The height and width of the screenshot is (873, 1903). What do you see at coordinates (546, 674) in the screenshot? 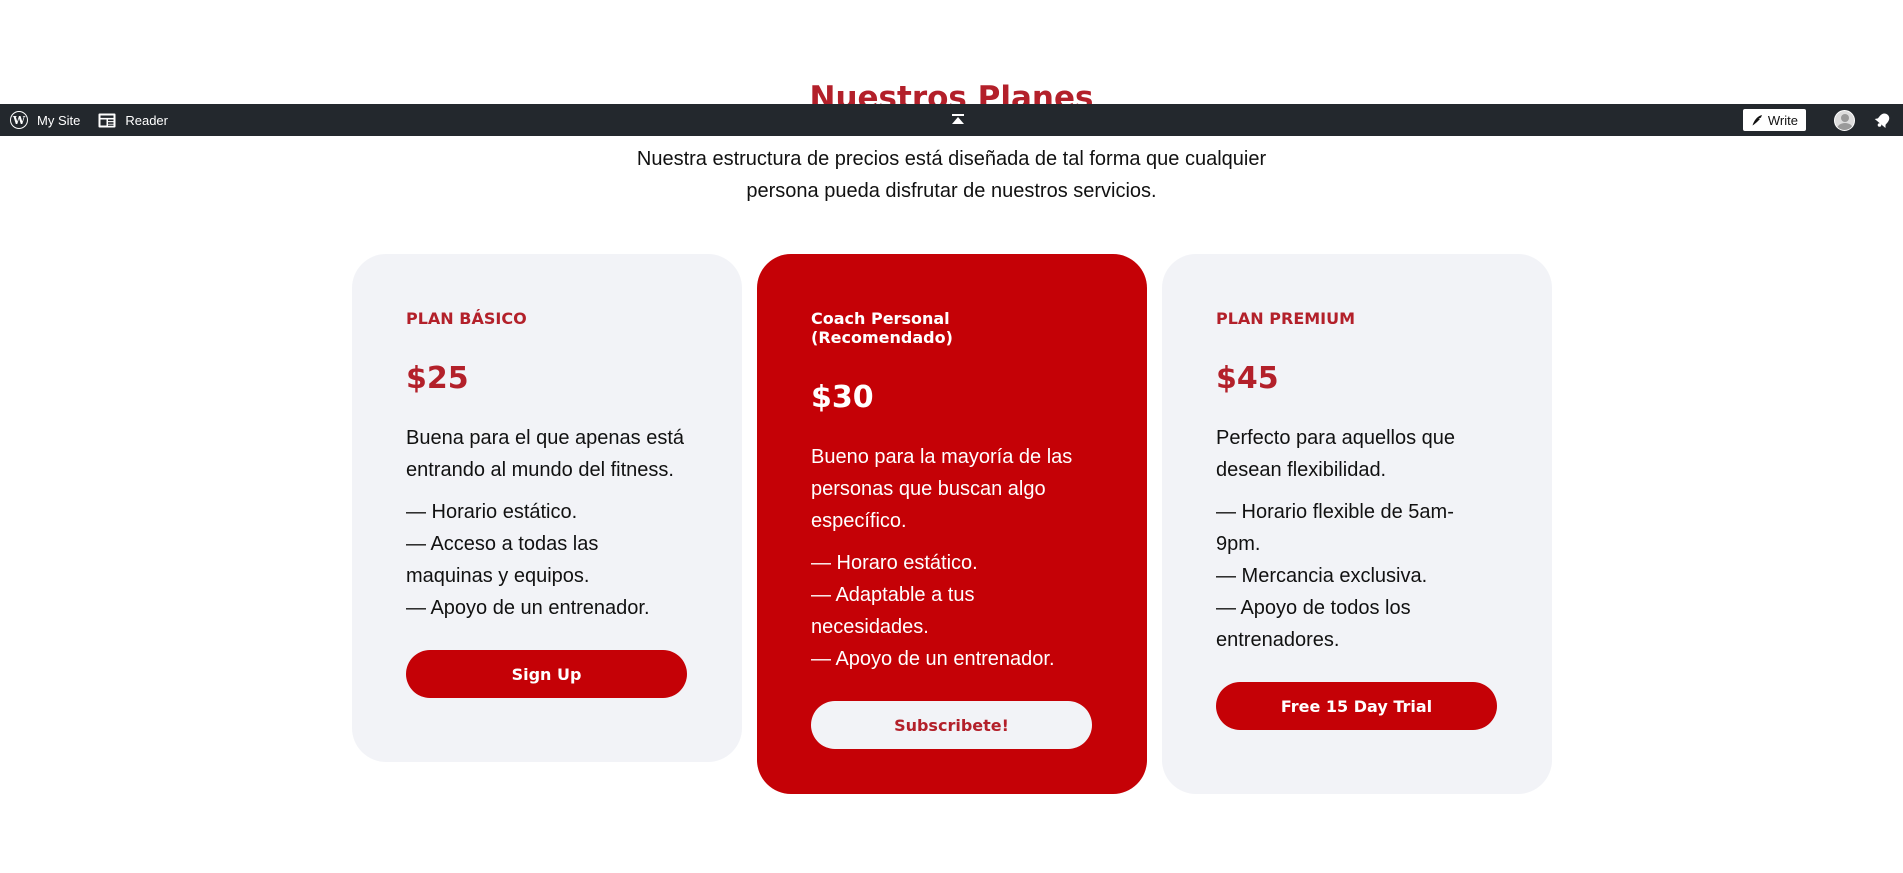
I see `sign-up-button: Sign Up` at bounding box center [546, 674].